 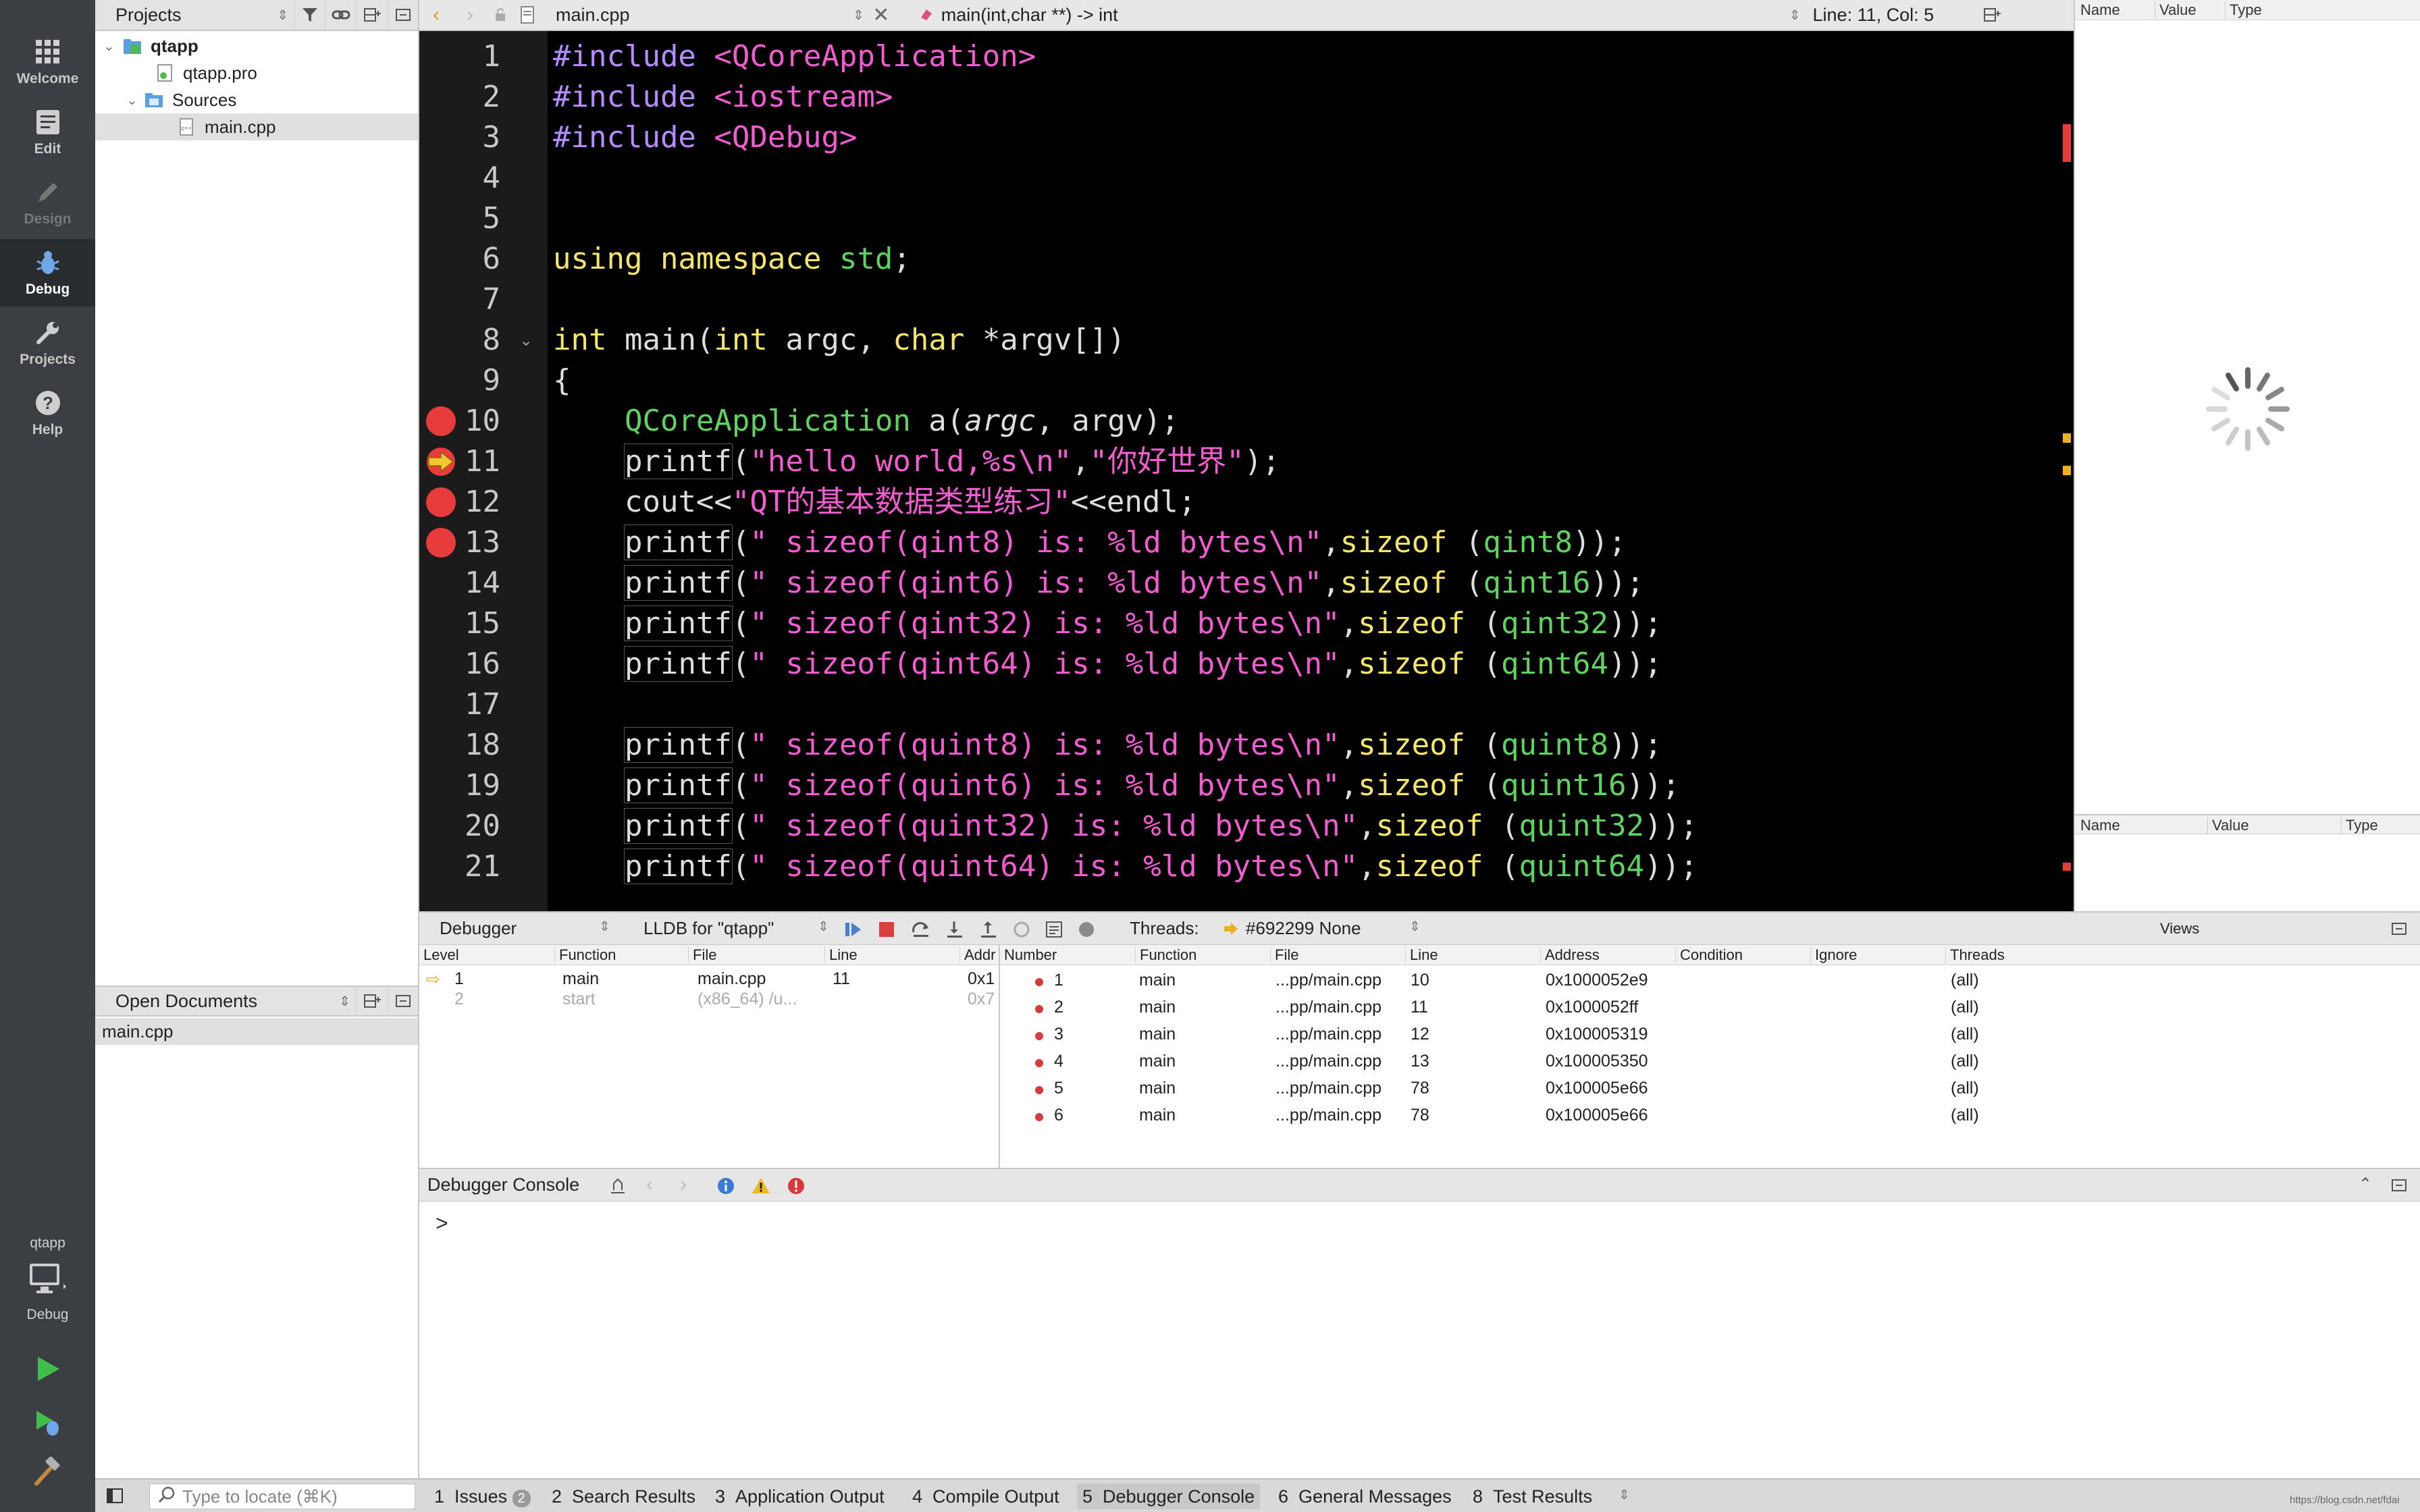 What do you see at coordinates (47, 62) in the screenshot?
I see `mode-welcome: Welcome` at bounding box center [47, 62].